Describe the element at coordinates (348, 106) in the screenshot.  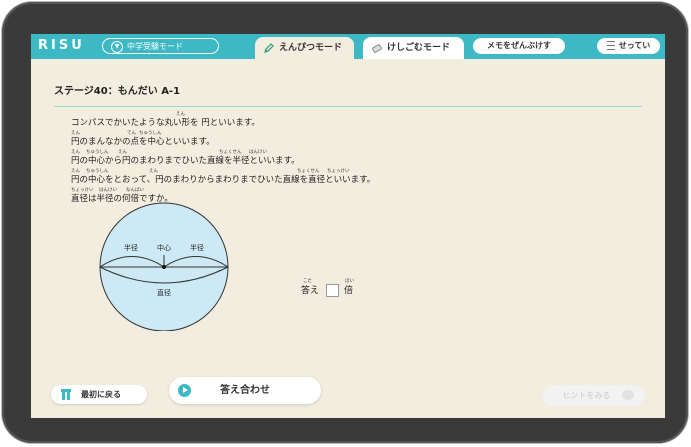
I see `divider` at that location.